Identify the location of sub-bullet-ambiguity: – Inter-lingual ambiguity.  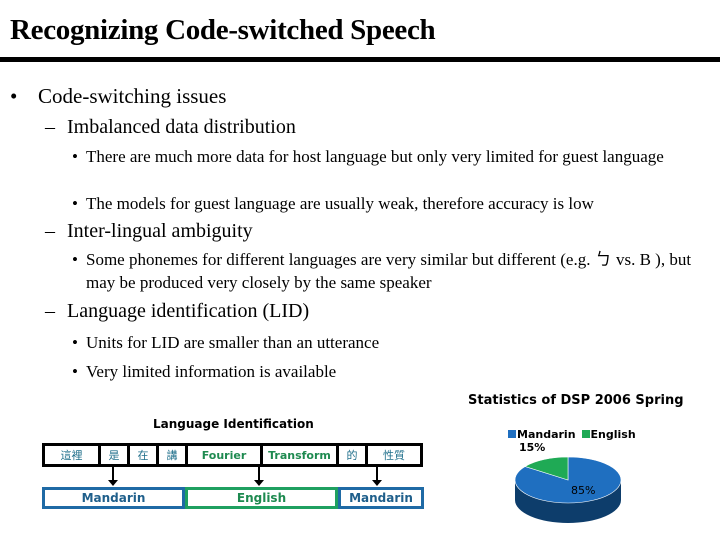
(149, 231).